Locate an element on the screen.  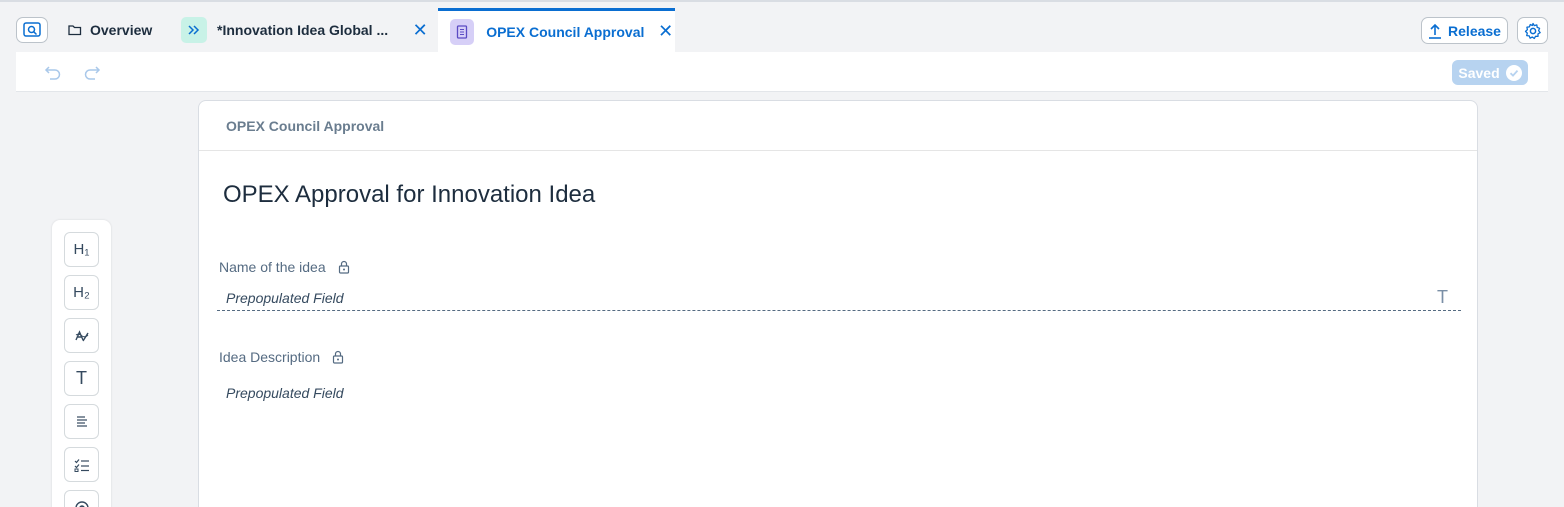
field-name-of-idea-value: Prepopulated Field is located at coordinates (285, 298).